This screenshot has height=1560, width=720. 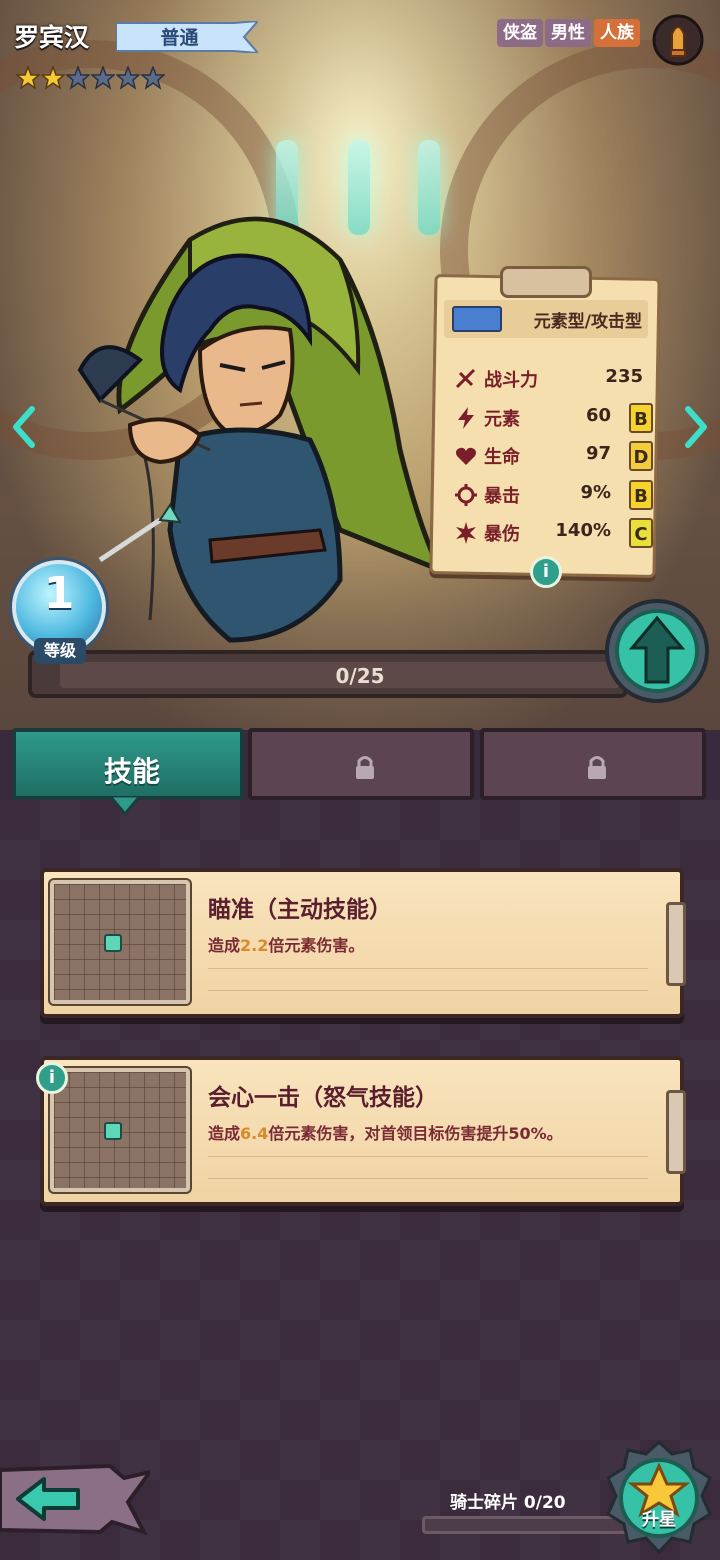 I want to click on grade-badge: C, so click(x=641, y=533).